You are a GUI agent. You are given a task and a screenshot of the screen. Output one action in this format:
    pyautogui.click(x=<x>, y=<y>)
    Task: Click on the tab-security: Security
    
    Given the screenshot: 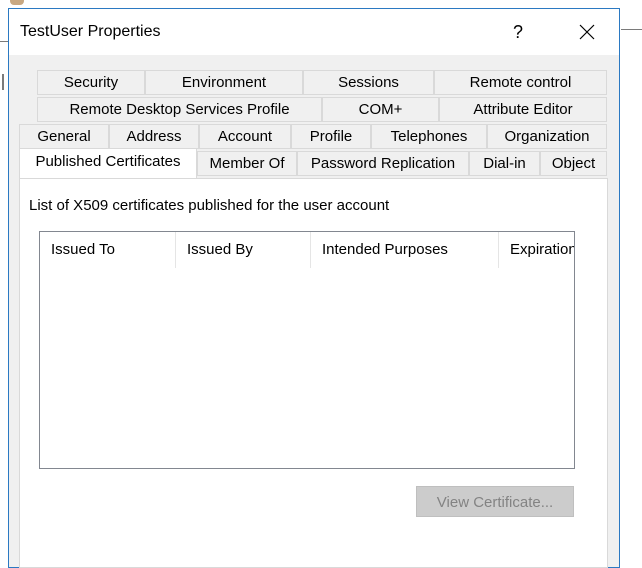 What is the action you would take?
    pyautogui.click(x=91, y=82)
    